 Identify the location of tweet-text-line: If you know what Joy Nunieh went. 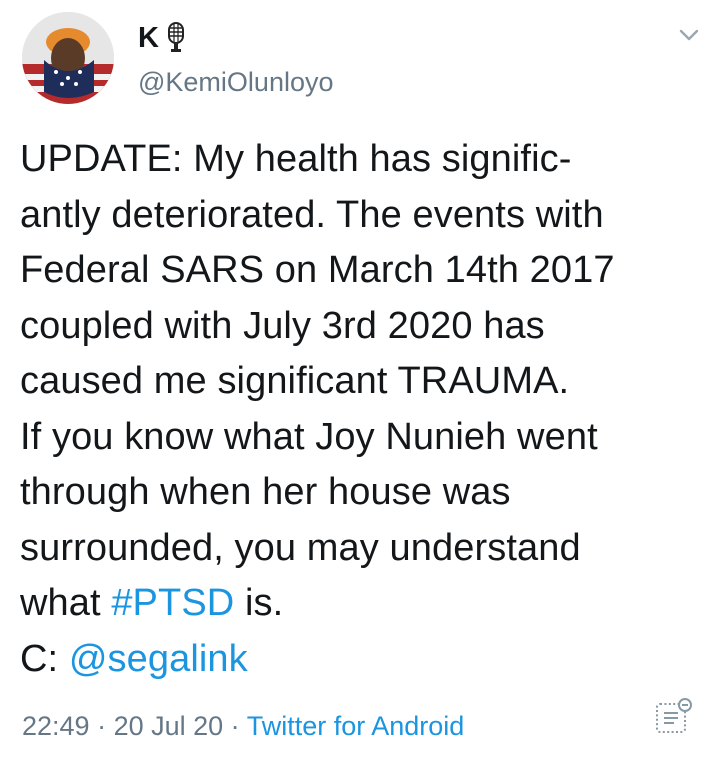
(309, 436).